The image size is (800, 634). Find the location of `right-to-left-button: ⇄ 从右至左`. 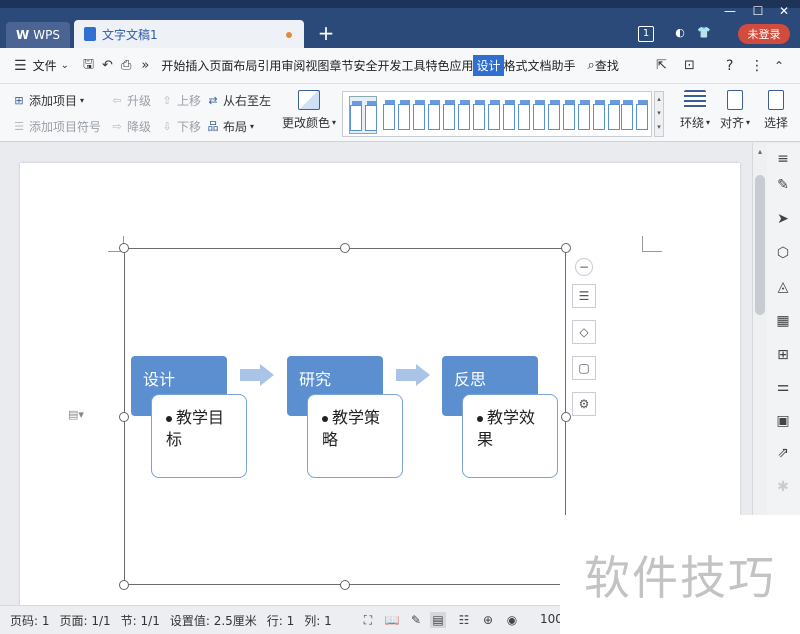

right-to-left-button: ⇄ 从右至左 is located at coordinates (238, 100).